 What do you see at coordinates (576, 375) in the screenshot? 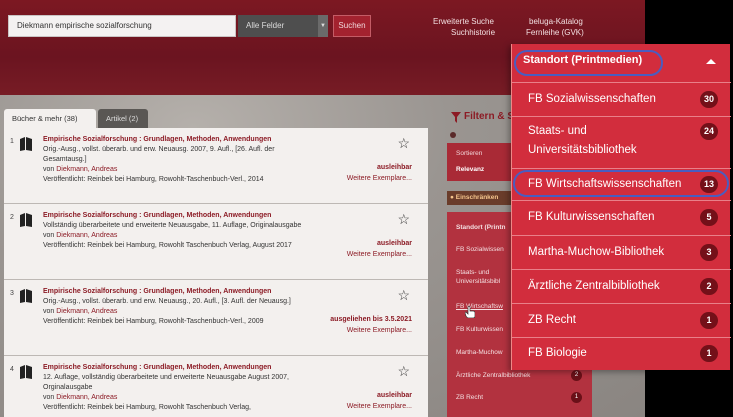
I see `facet-count: 2` at bounding box center [576, 375].